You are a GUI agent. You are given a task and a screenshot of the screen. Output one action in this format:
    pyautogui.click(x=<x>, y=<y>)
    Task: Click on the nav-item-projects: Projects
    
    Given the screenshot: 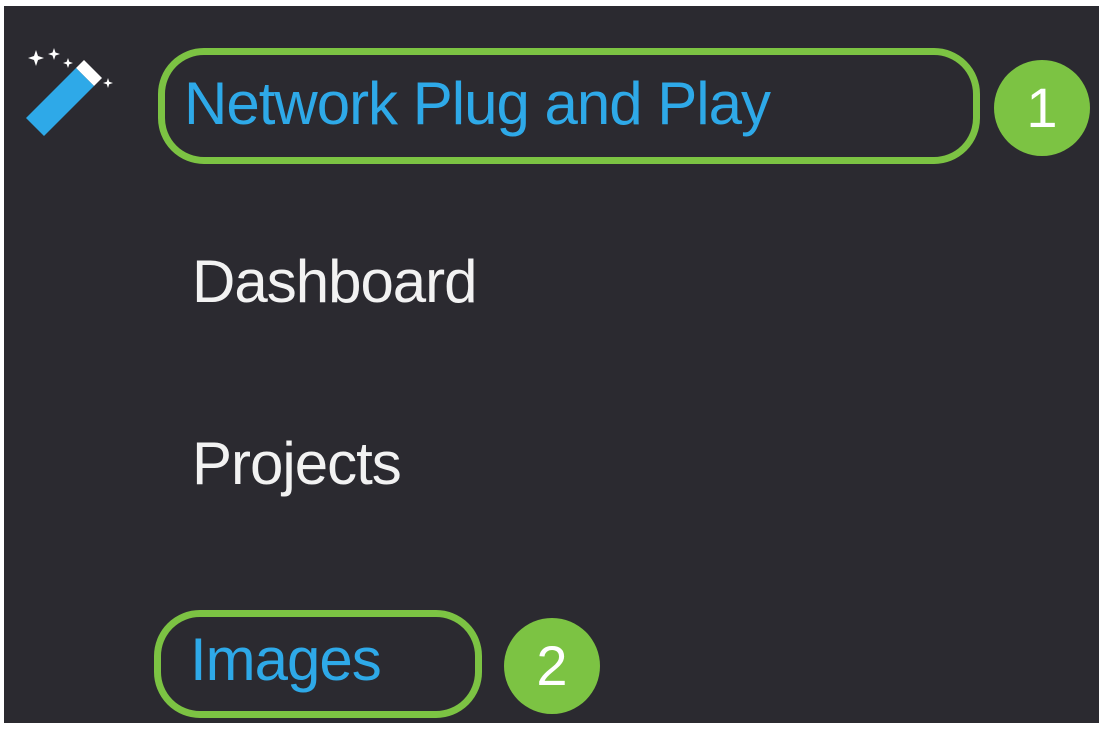 What is the action you would take?
    pyautogui.click(x=297, y=464)
    